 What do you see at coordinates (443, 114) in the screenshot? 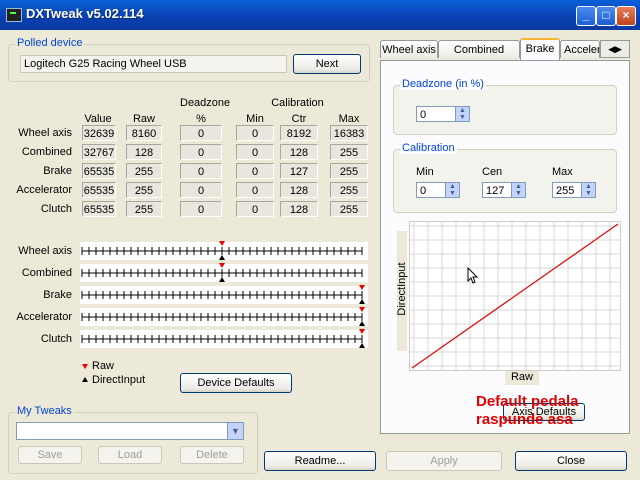
I see `deadzone-spinner: 0 ▲ ▼` at bounding box center [443, 114].